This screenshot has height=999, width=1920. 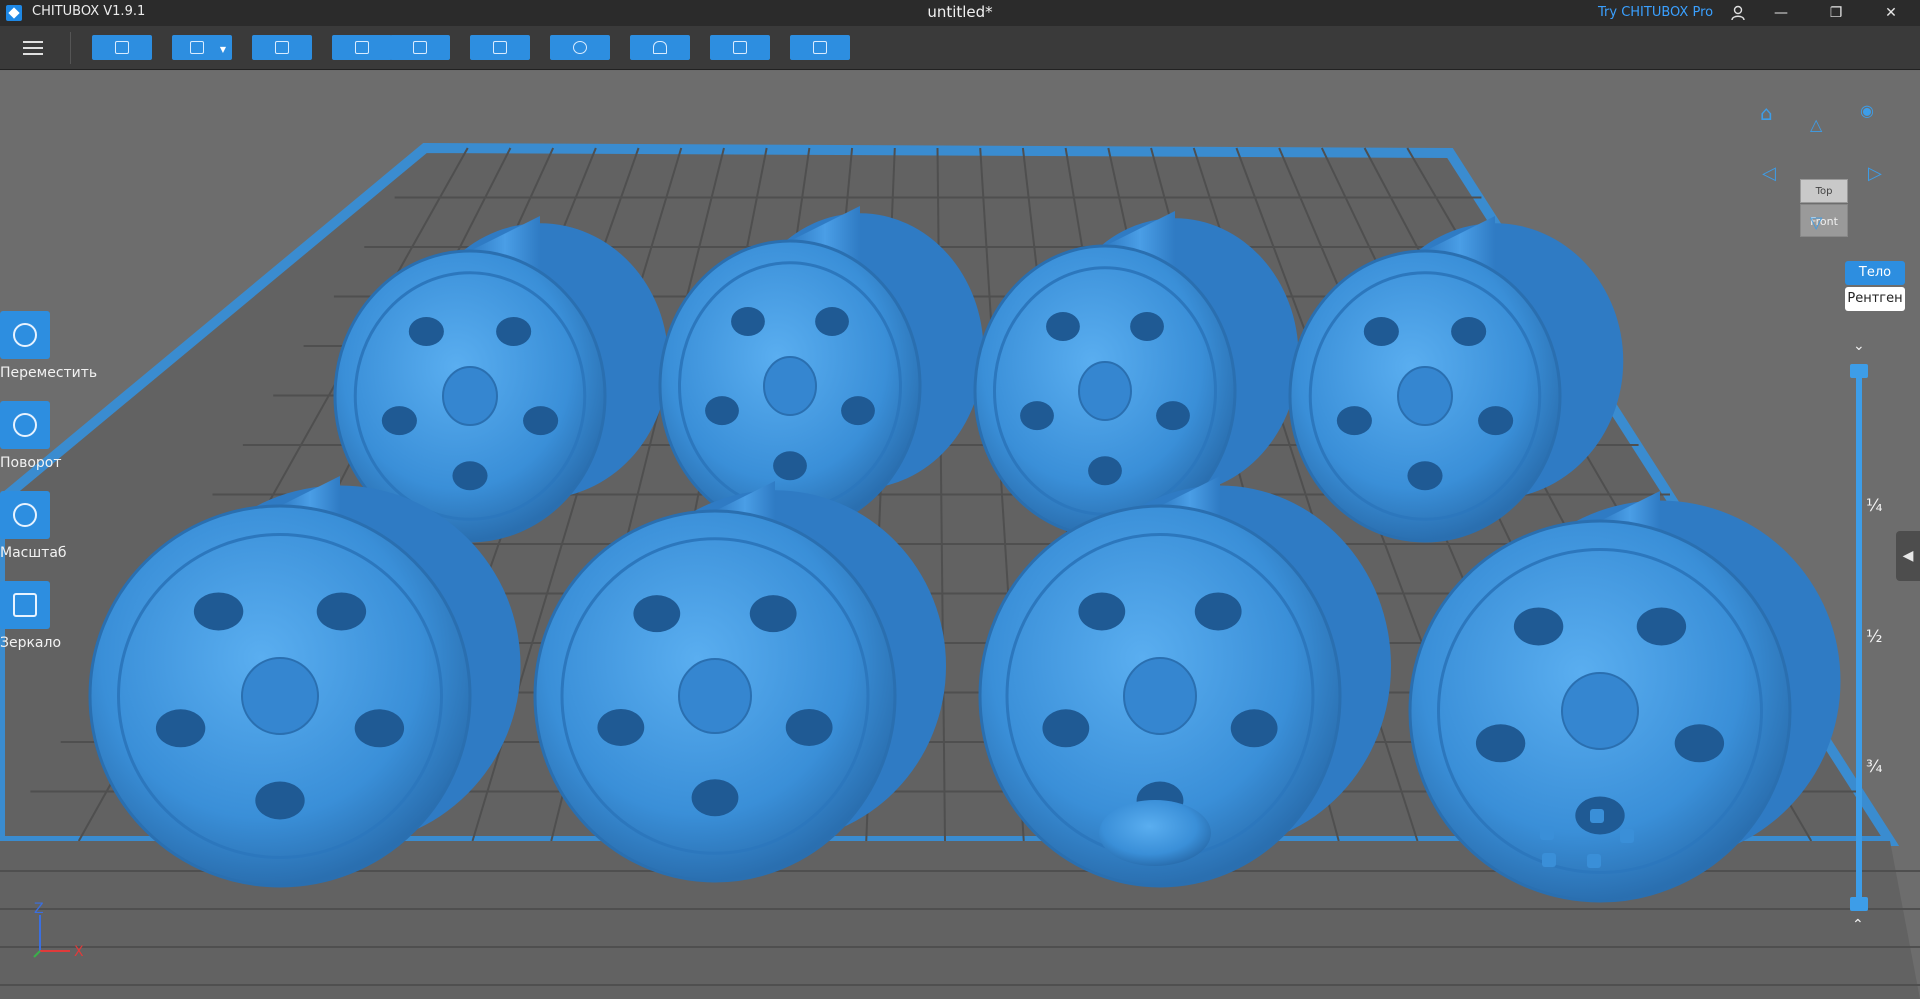 What do you see at coordinates (1875, 299) in the screenshot?
I see `xray-view-button: Рентген` at bounding box center [1875, 299].